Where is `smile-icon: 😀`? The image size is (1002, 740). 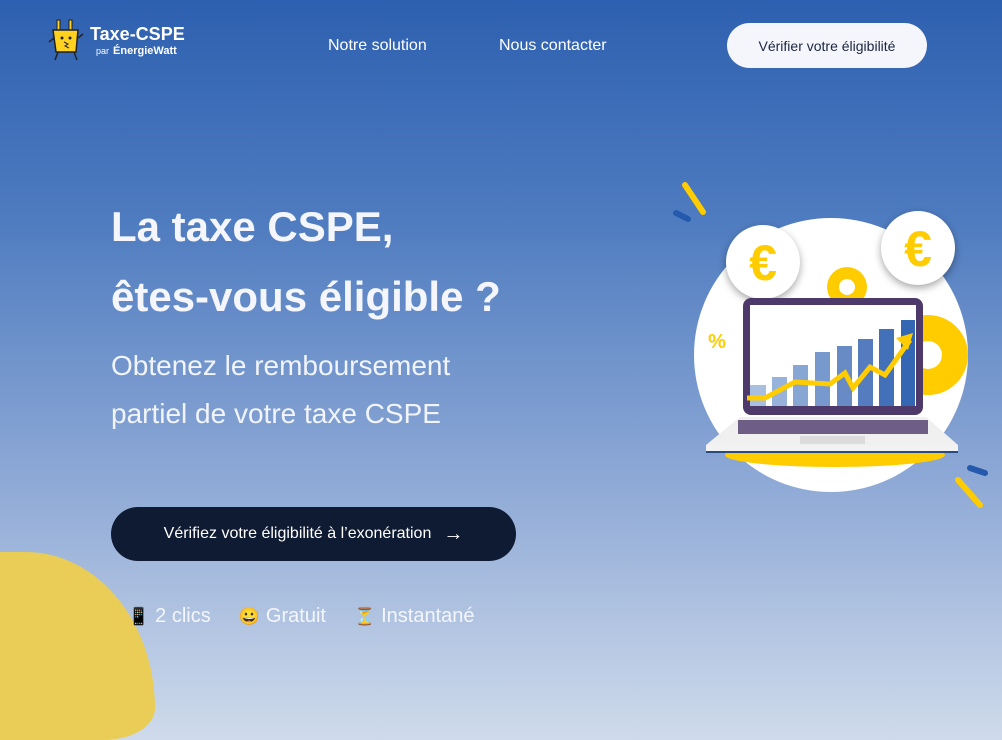
smile-icon: 😀 is located at coordinates (249, 616).